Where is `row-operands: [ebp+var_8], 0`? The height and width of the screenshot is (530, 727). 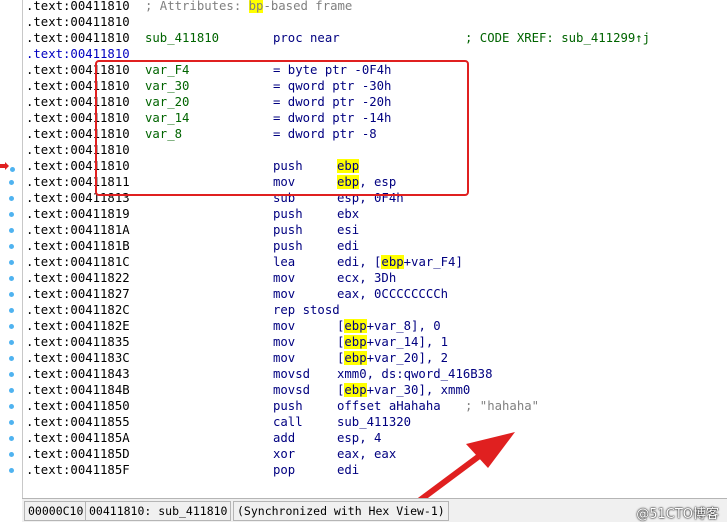
row-operands: [ebp+var_8], 0 is located at coordinates (389, 326).